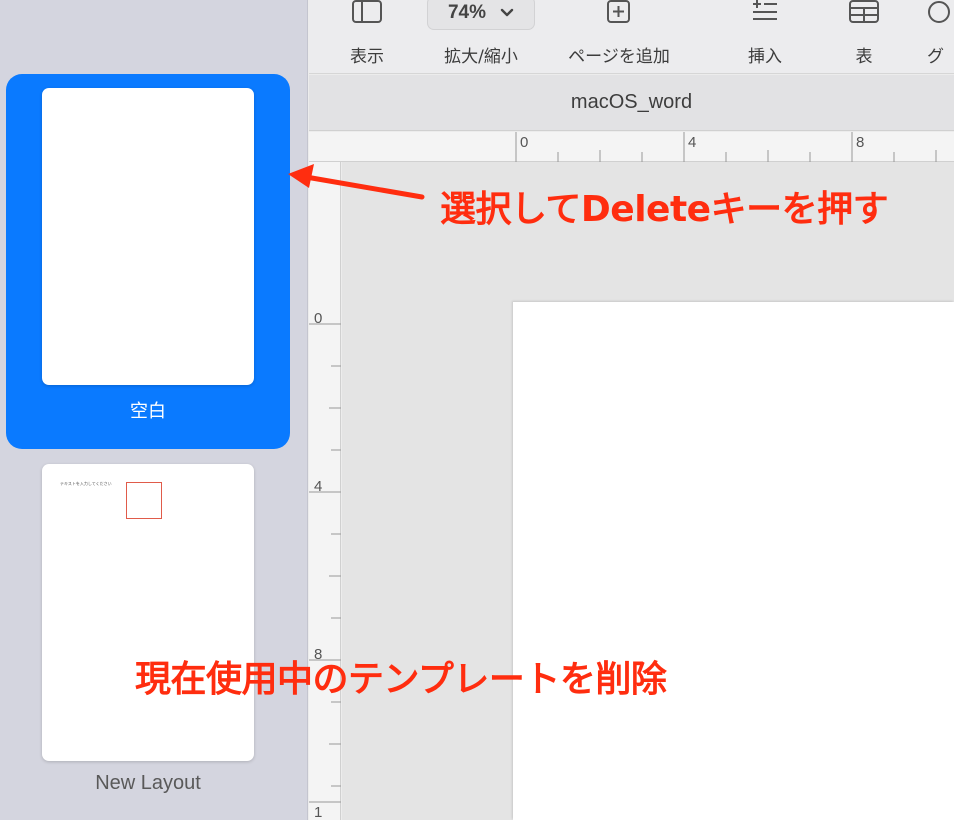 The image size is (954, 820). I want to click on page-thumbnail-image, so click(148, 236).